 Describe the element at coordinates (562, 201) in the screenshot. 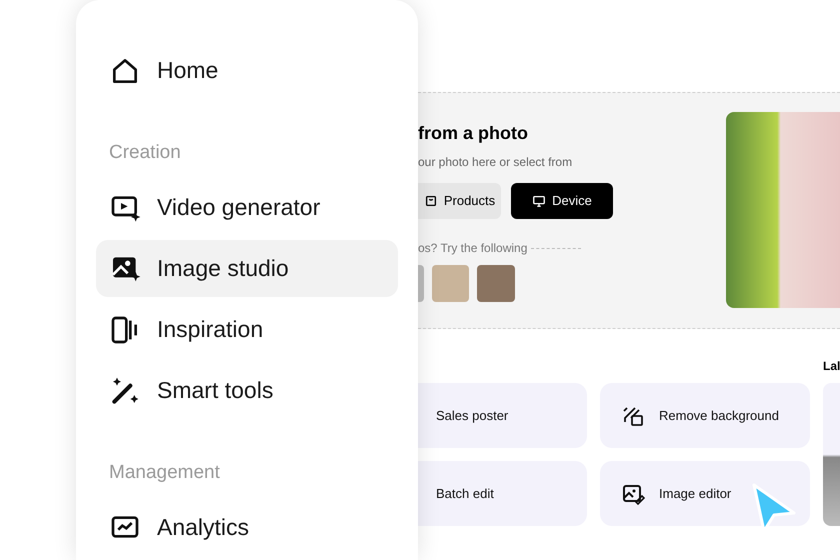

I see `device-button: Device` at that location.